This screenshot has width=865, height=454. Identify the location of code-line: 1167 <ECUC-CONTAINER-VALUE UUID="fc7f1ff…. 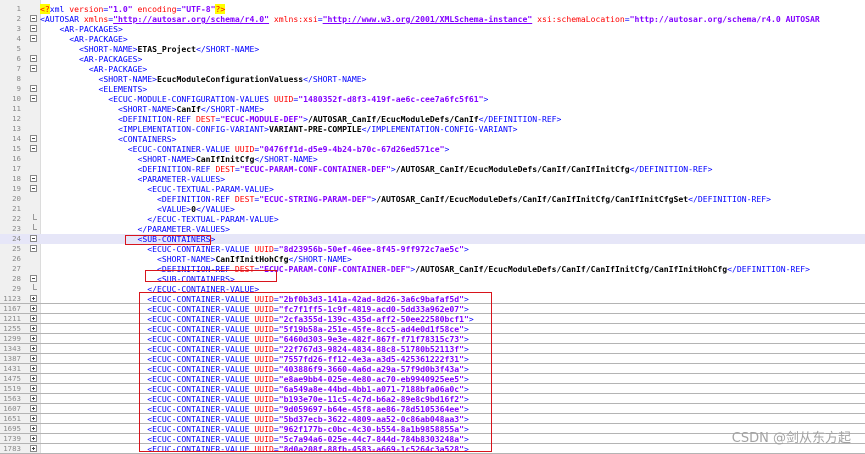
(432, 309).